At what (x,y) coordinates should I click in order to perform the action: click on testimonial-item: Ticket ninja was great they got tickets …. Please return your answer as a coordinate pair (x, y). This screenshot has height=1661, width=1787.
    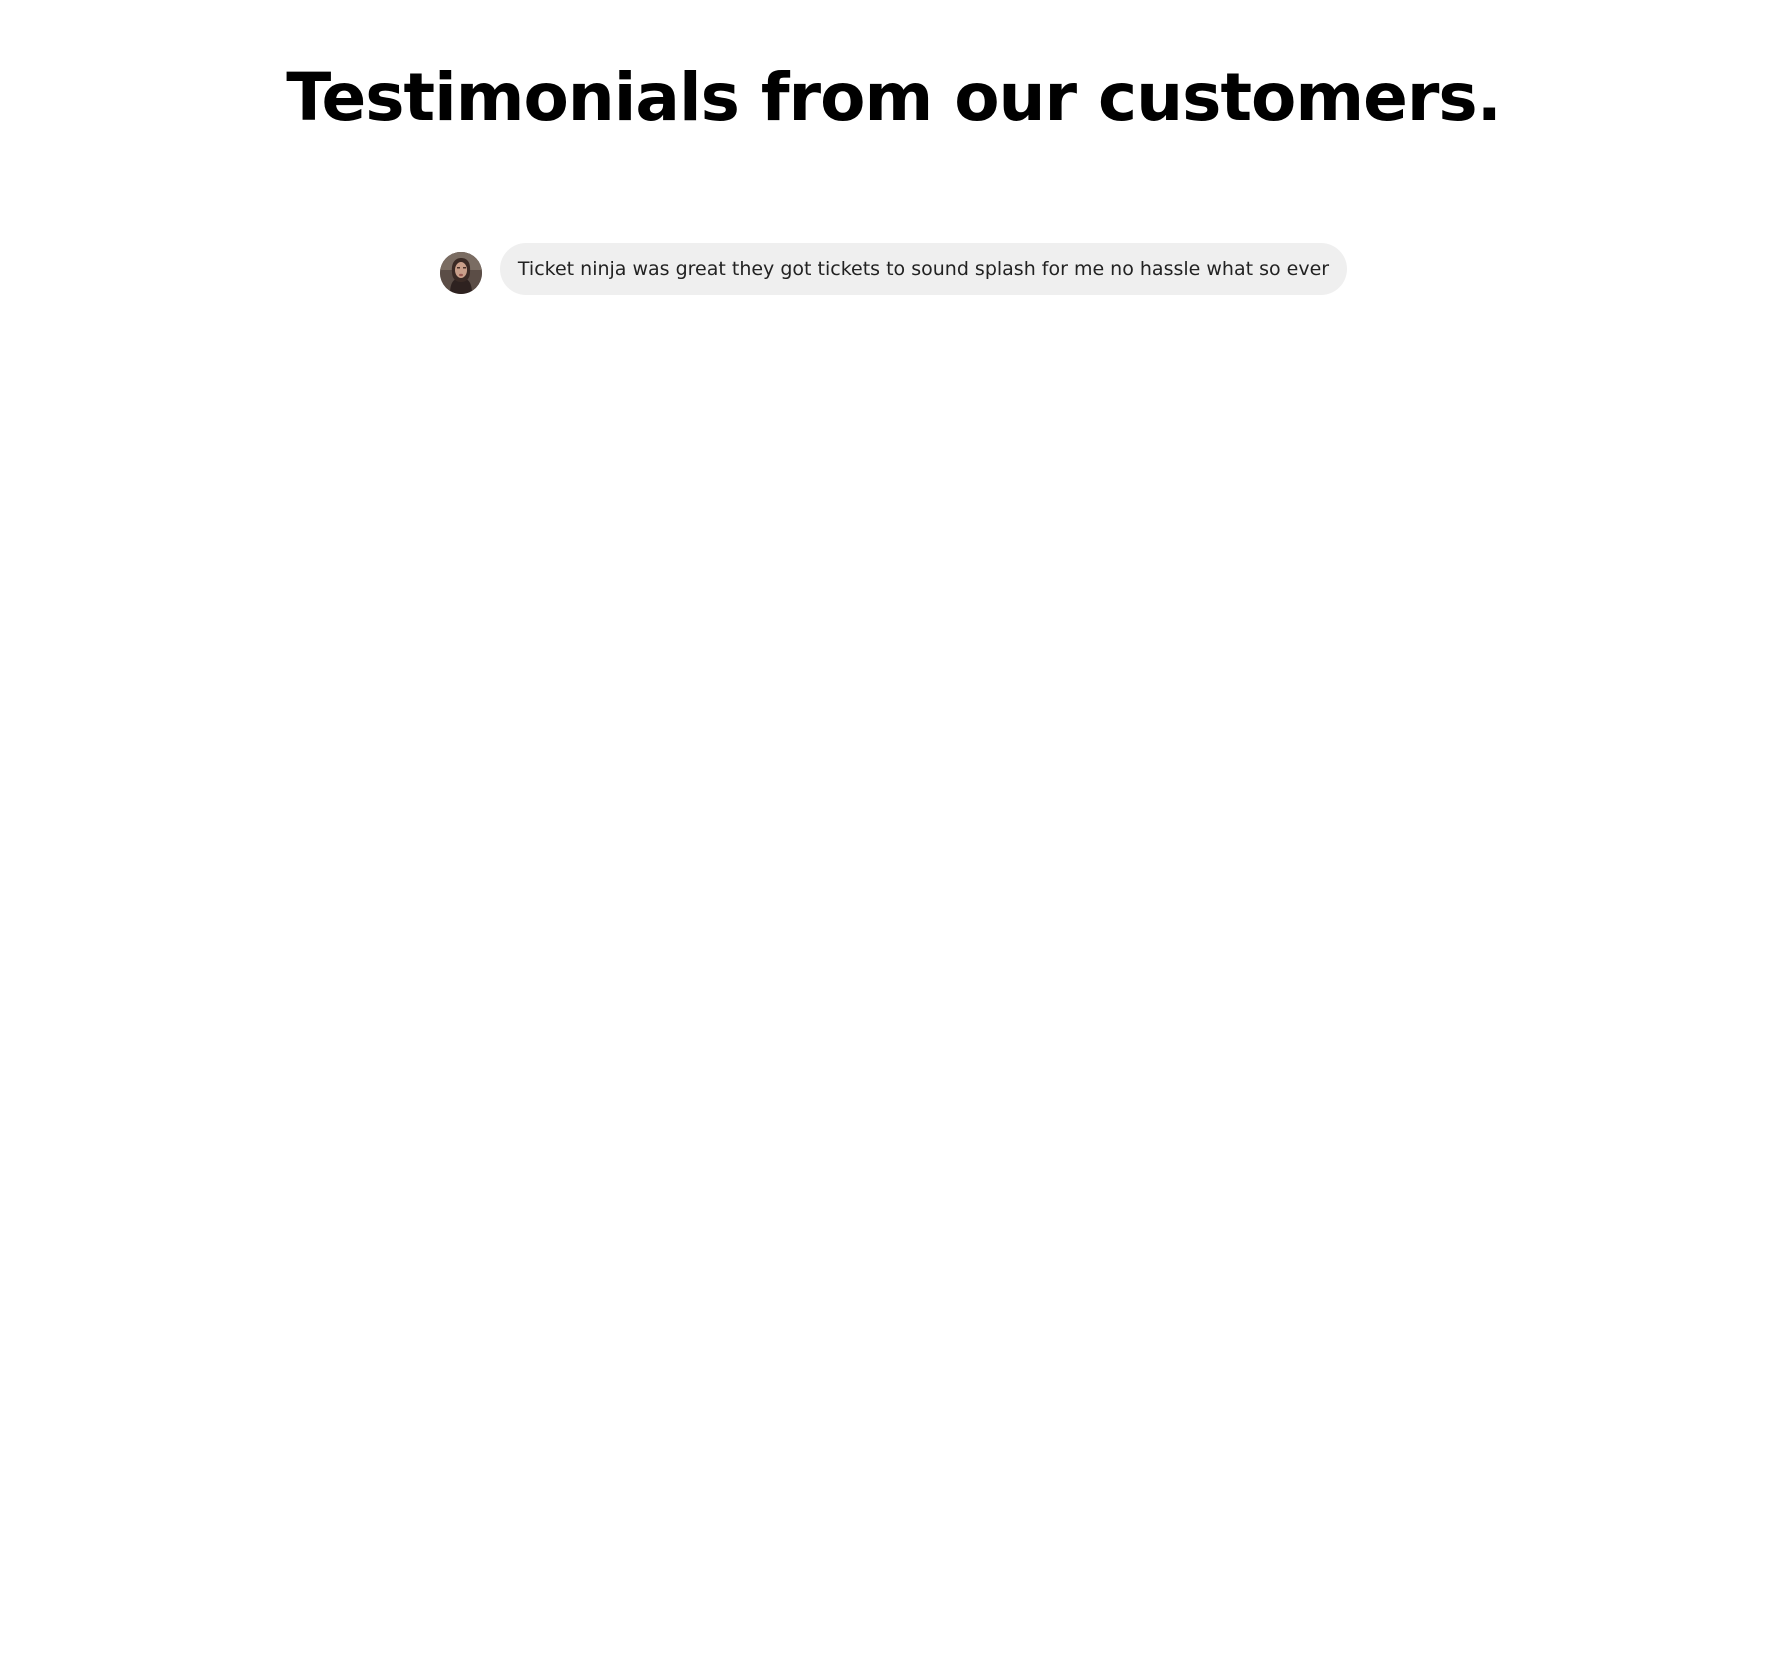
    Looking at the image, I should click on (893, 269).